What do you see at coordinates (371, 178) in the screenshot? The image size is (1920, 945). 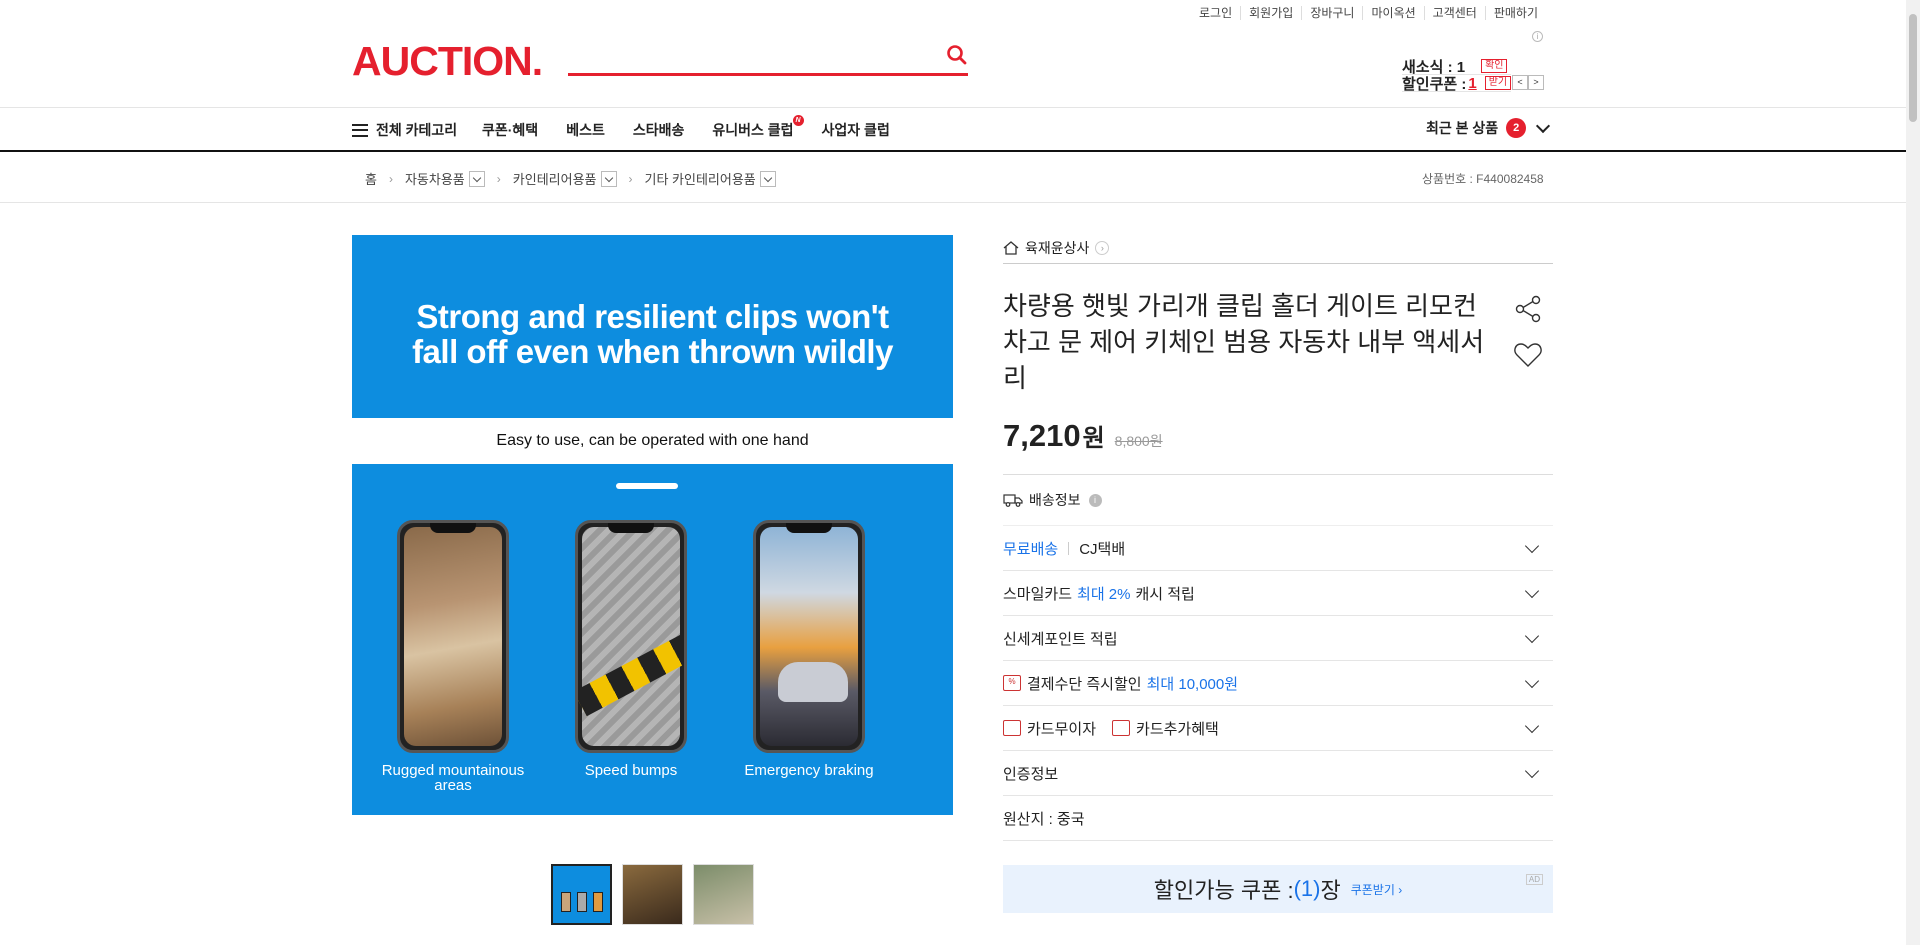 I see `breadcrumb-home: 홈` at bounding box center [371, 178].